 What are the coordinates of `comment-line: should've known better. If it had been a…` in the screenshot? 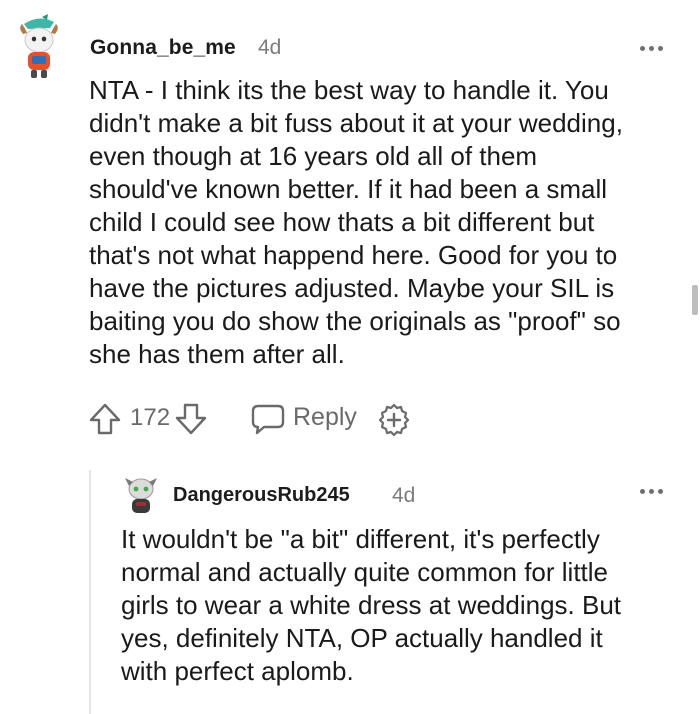 It's located at (348, 189).